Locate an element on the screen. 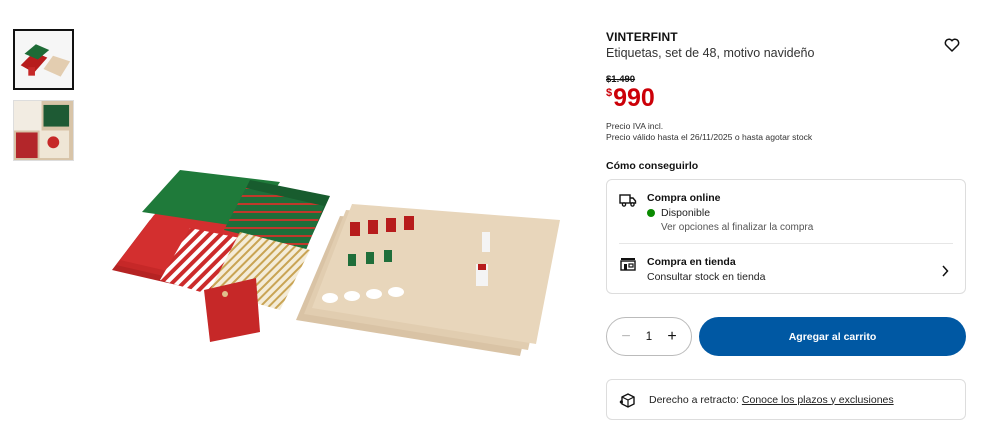 Image resolution: width=1000 pixels, height=432 pixels. availability-heading: Cómo conseguirlo is located at coordinates (652, 166).